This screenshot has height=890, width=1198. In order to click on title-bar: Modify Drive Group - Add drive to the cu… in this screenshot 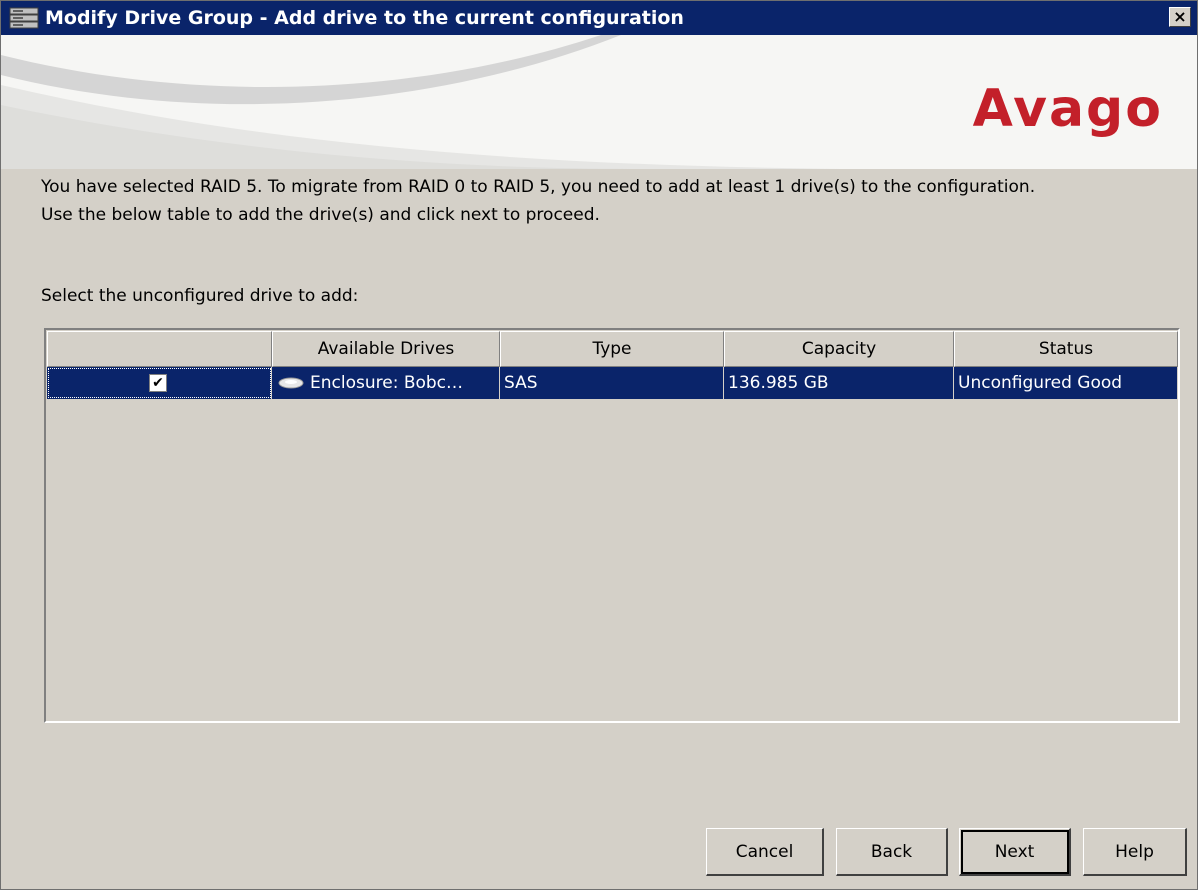, I will do `click(599, 18)`.